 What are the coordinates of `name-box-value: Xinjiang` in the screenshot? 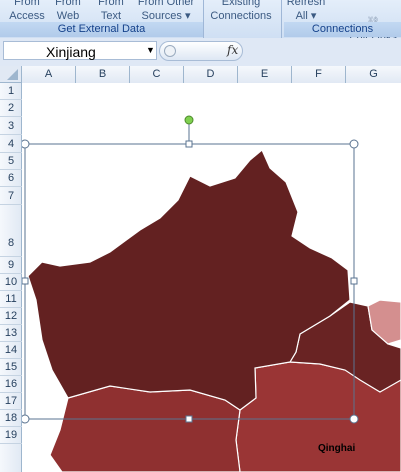 It's located at (71, 52).